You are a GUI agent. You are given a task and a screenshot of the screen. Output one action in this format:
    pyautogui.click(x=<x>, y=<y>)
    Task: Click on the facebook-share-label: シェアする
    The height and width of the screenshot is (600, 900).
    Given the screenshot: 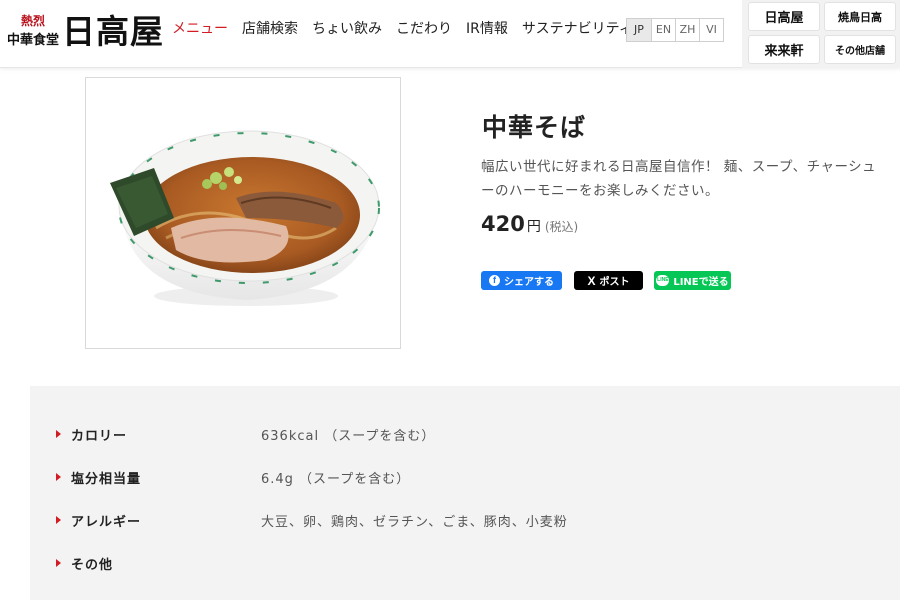 What is the action you would take?
    pyautogui.click(x=529, y=282)
    